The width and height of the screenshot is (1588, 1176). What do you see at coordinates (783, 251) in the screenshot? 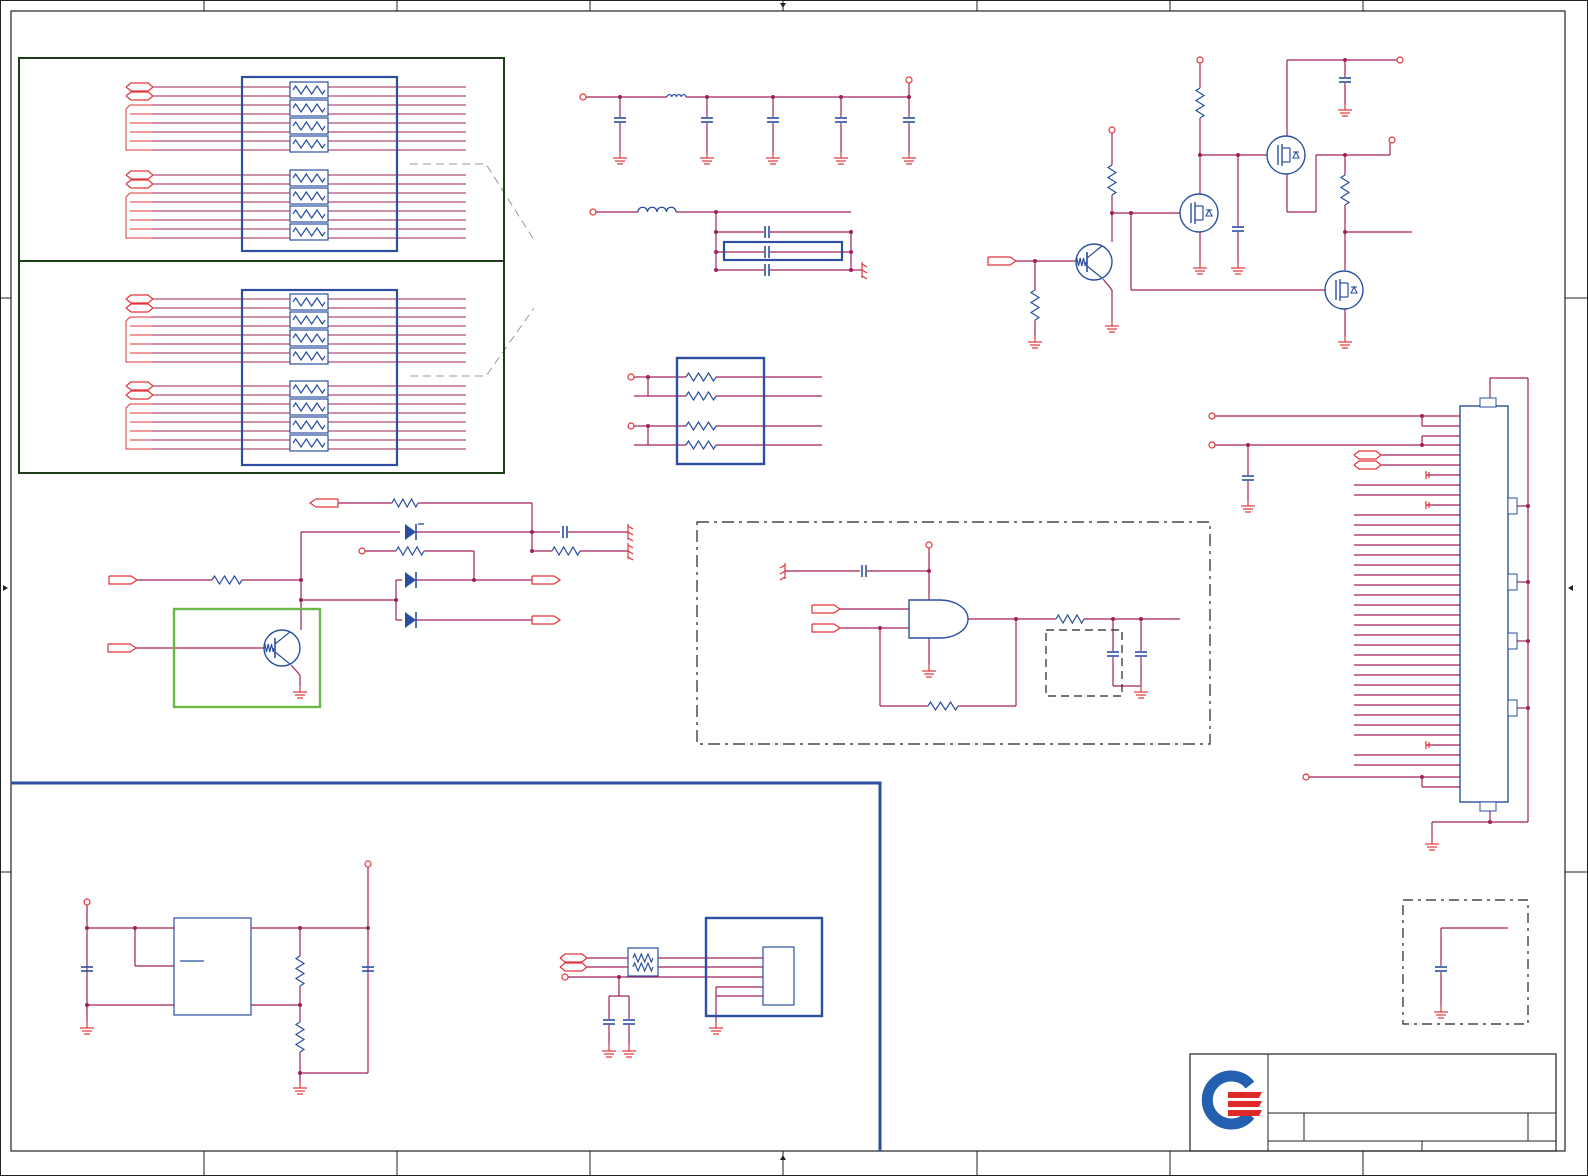
I see `filter-cap-highlight` at bounding box center [783, 251].